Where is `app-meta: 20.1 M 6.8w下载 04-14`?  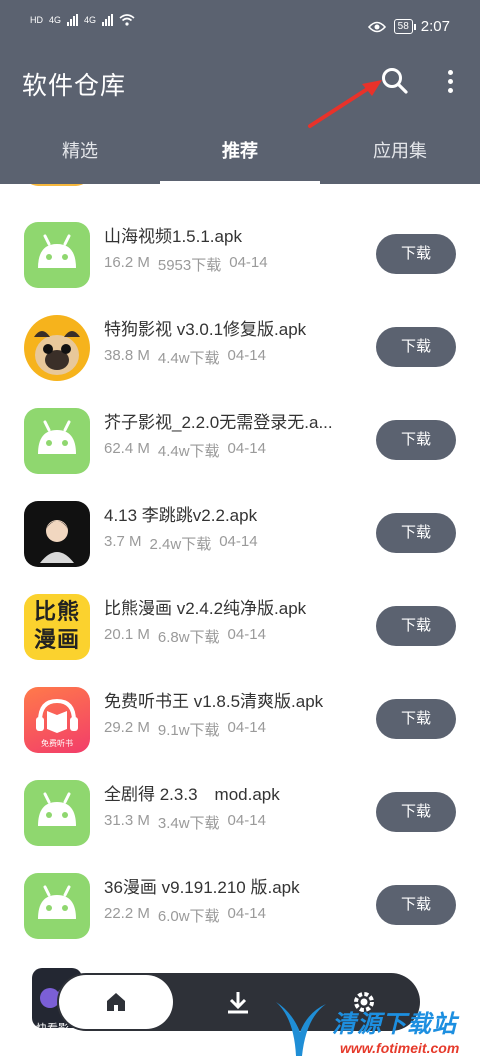 app-meta: 20.1 M 6.8w下载 04-14 is located at coordinates (185, 636).